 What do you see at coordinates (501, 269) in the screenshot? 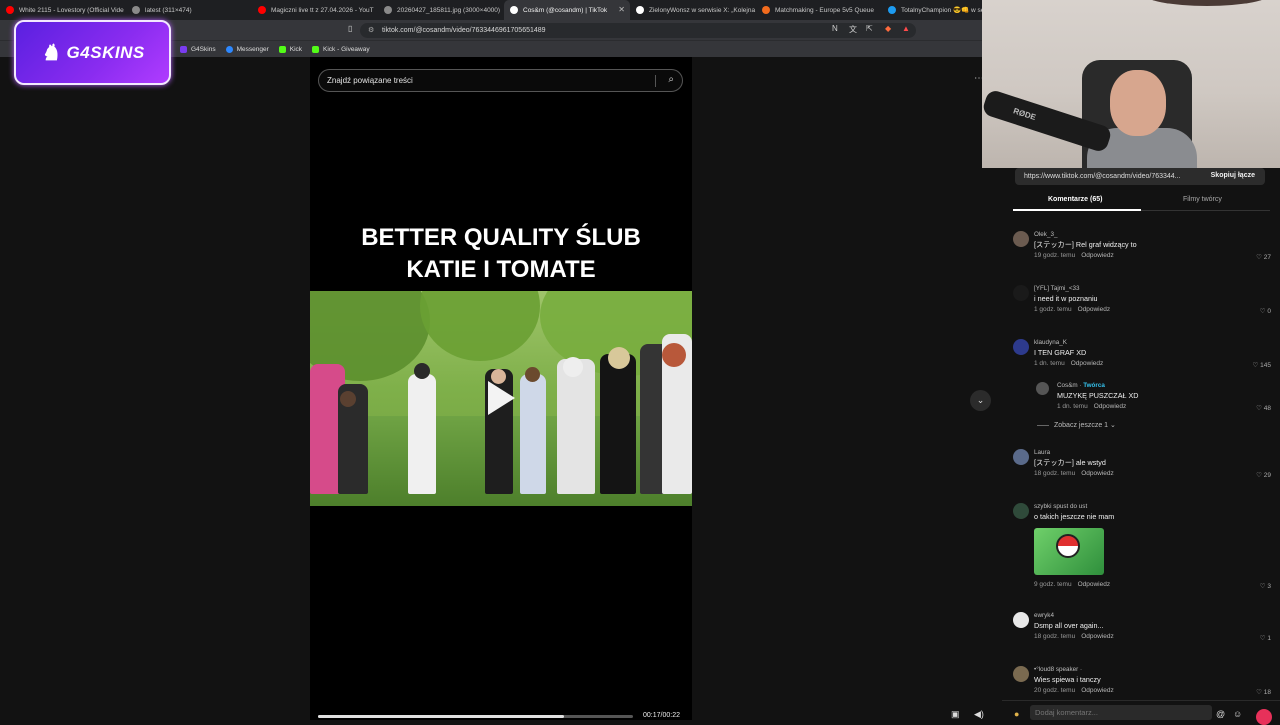
I see `video-caption-line: KATIE I TOMATE` at bounding box center [501, 269].